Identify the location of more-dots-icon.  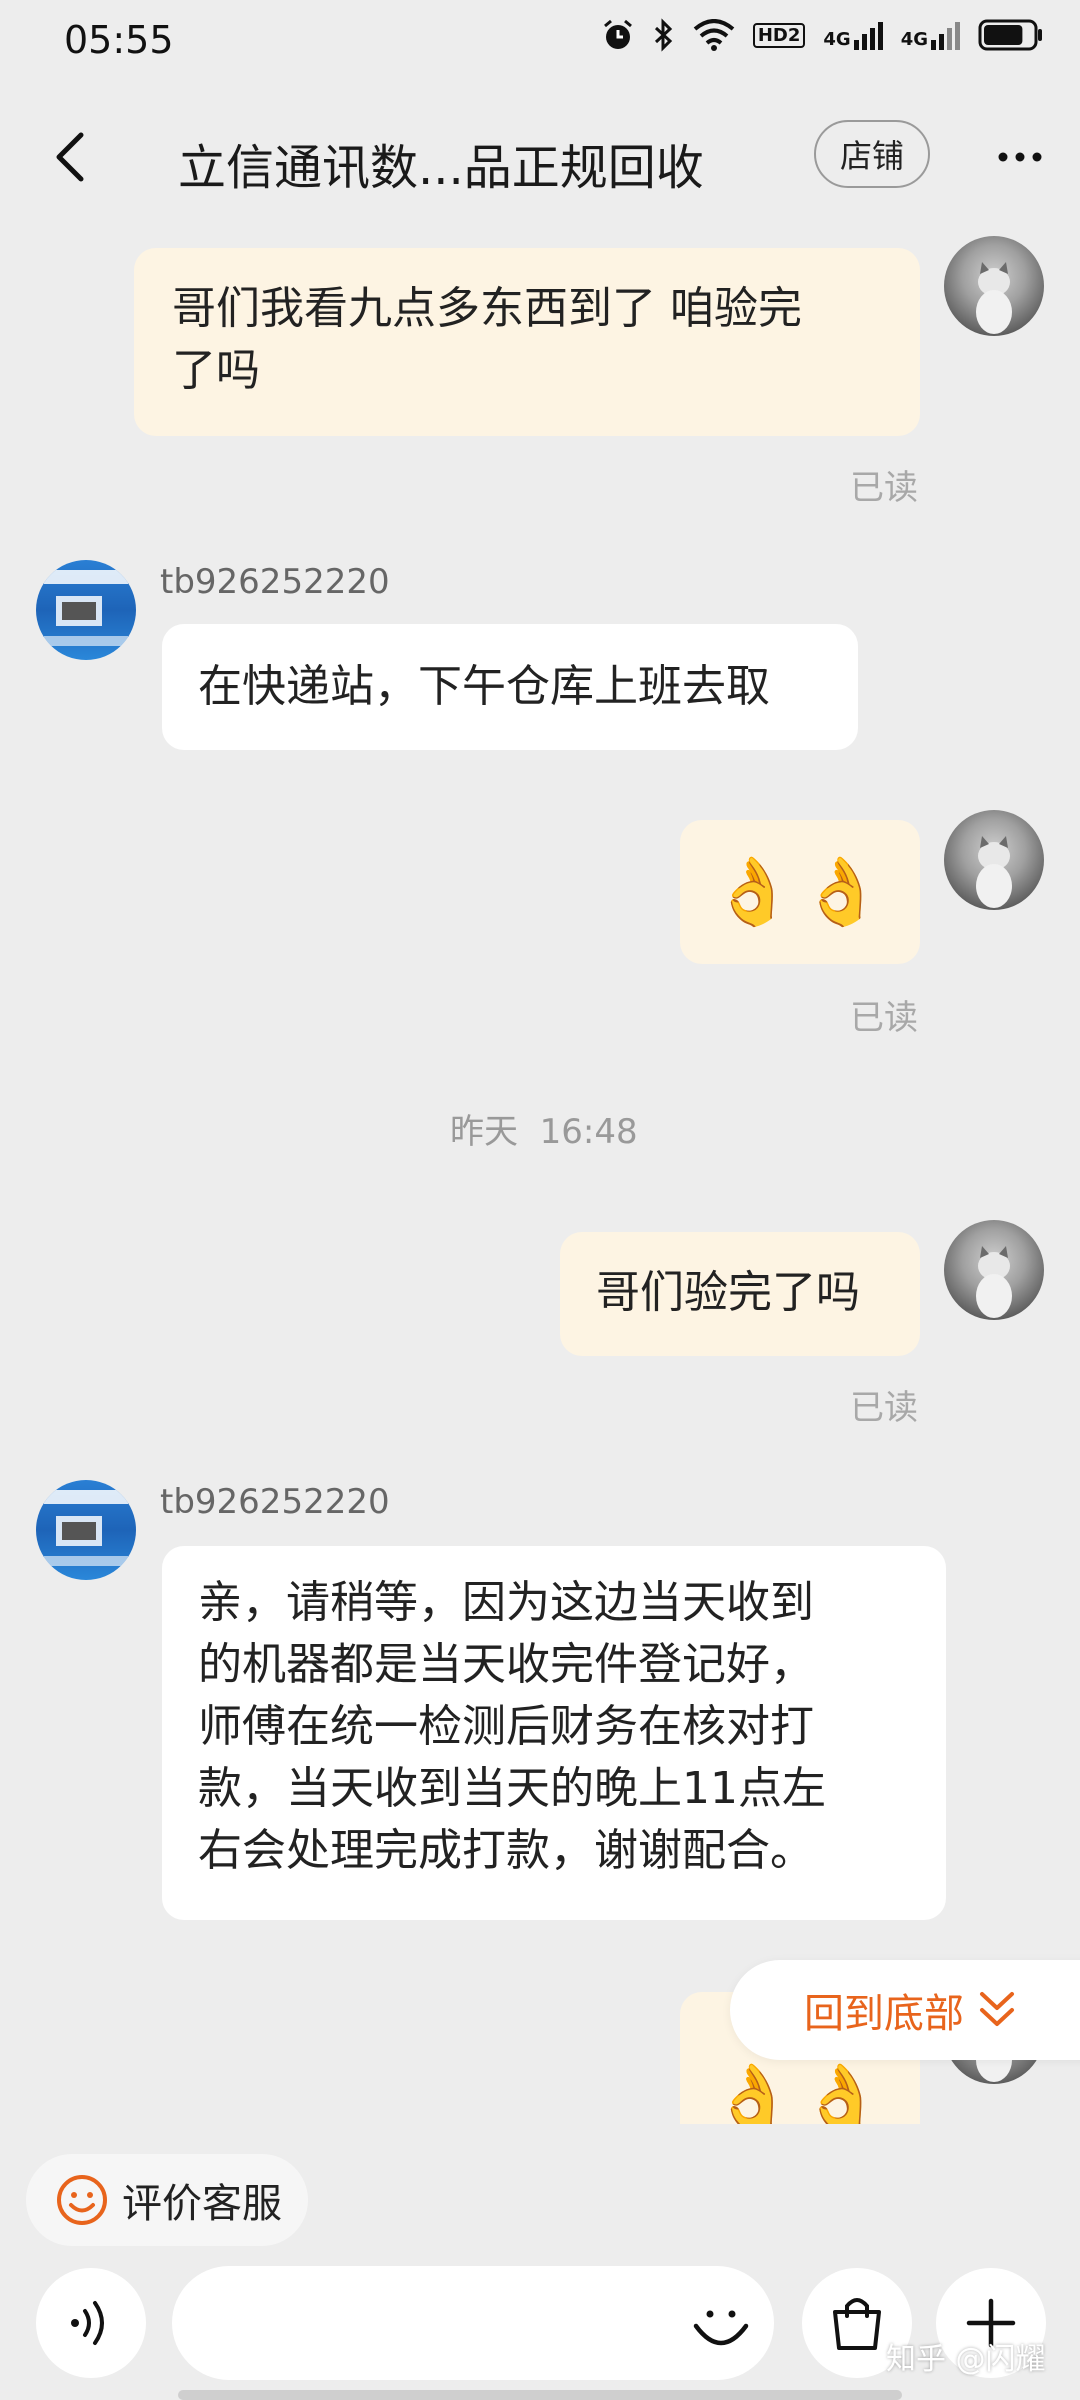
(1020, 157).